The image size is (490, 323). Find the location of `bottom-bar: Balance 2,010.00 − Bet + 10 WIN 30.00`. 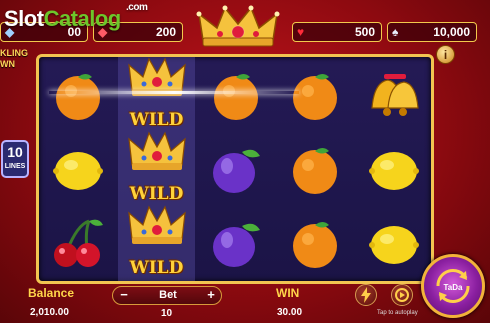

bottom-bar: Balance 2,010.00 − Bet + 10 WIN 30.00 is located at coordinates (245, 303).